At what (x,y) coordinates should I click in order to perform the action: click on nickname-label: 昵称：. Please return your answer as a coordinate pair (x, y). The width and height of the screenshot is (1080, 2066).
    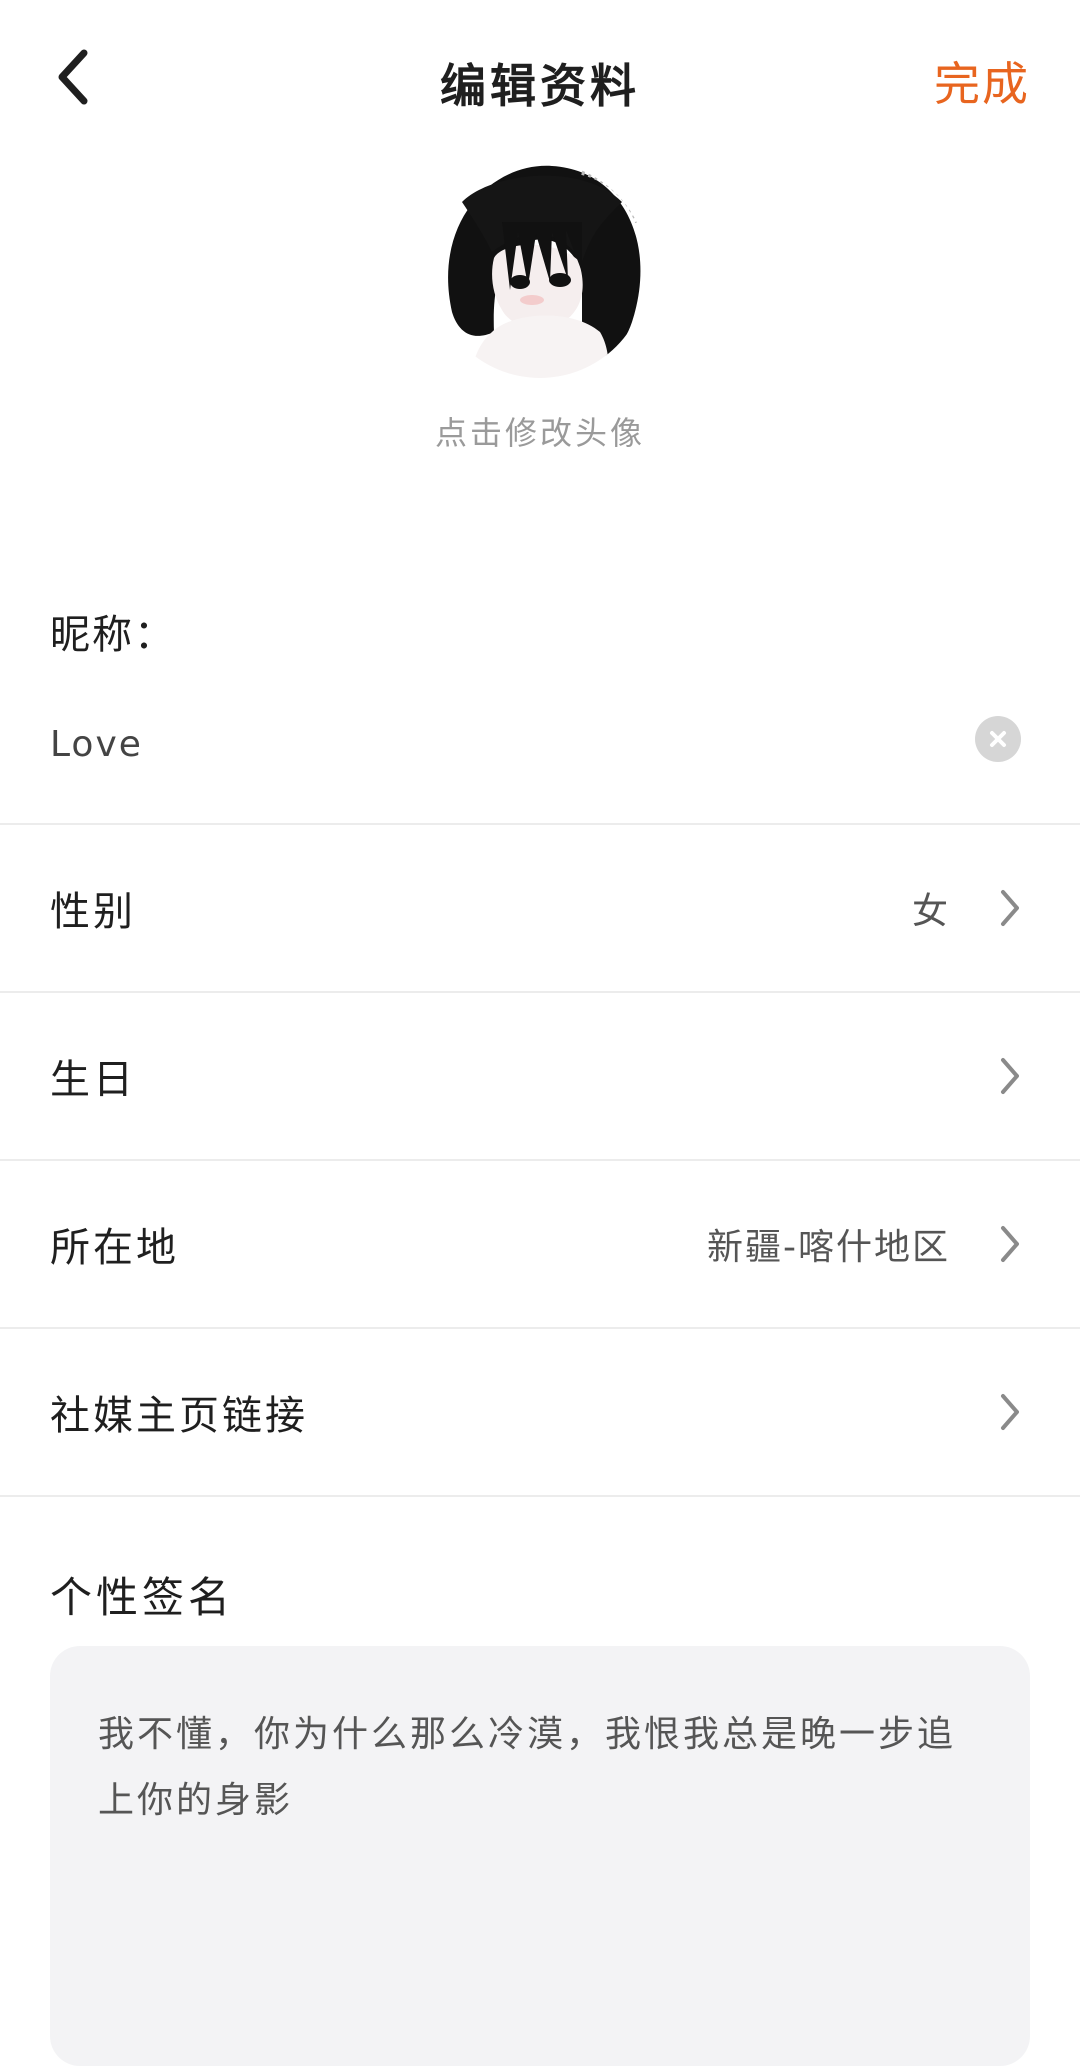
    Looking at the image, I should click on (113, 635).